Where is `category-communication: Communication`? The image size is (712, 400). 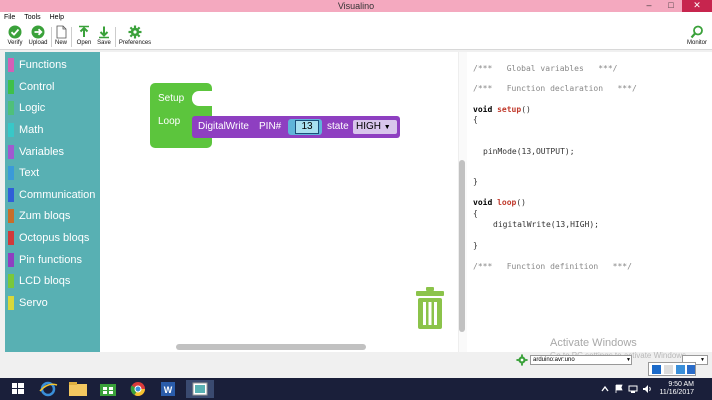 category-communication: Communication is located at coordinates (52, 195).